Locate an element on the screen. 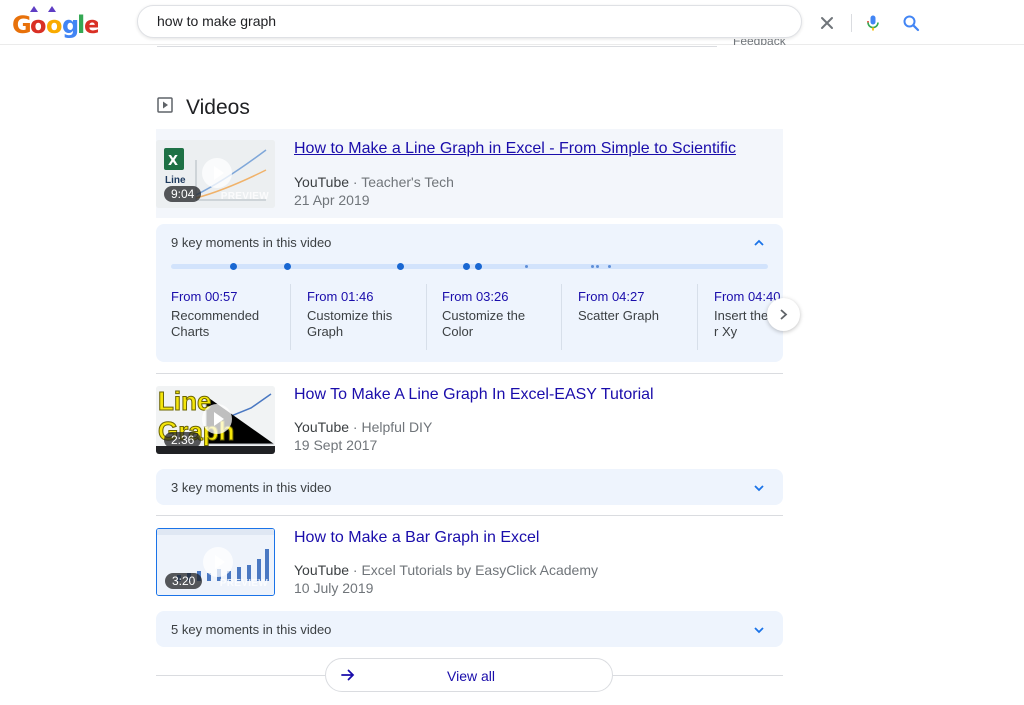 The image size is (1024, 705). view-all-rule-left is located at coordinates (240, 675).